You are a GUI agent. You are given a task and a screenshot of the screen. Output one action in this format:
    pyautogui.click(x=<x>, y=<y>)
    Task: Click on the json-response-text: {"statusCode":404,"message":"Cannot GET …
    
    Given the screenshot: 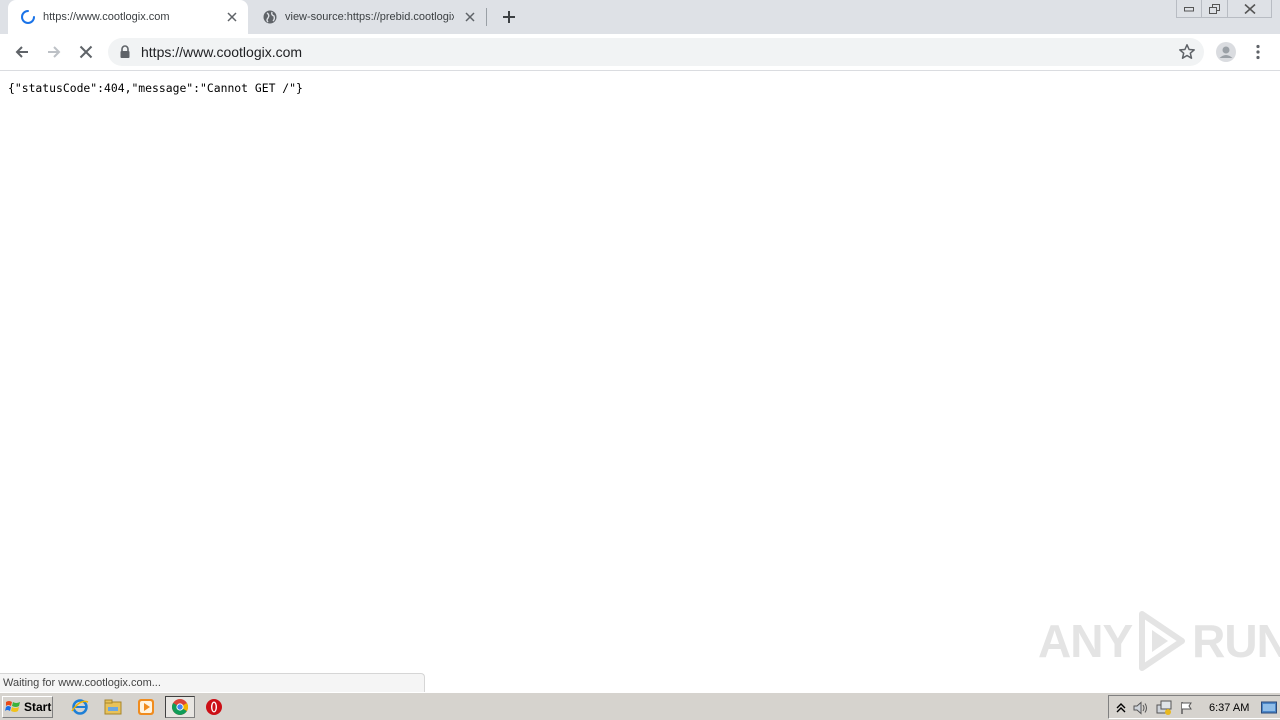 What is the action you would take?
    pyautogui.click(x=155, y=88)
    